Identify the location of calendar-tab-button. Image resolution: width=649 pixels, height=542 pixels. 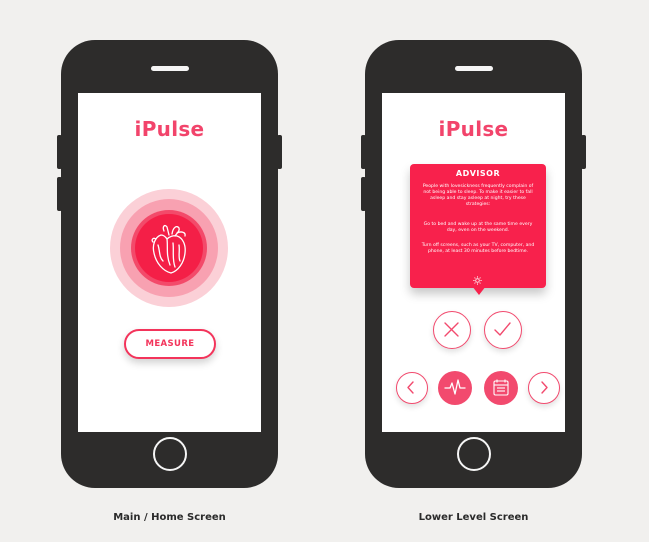
(501, 388).